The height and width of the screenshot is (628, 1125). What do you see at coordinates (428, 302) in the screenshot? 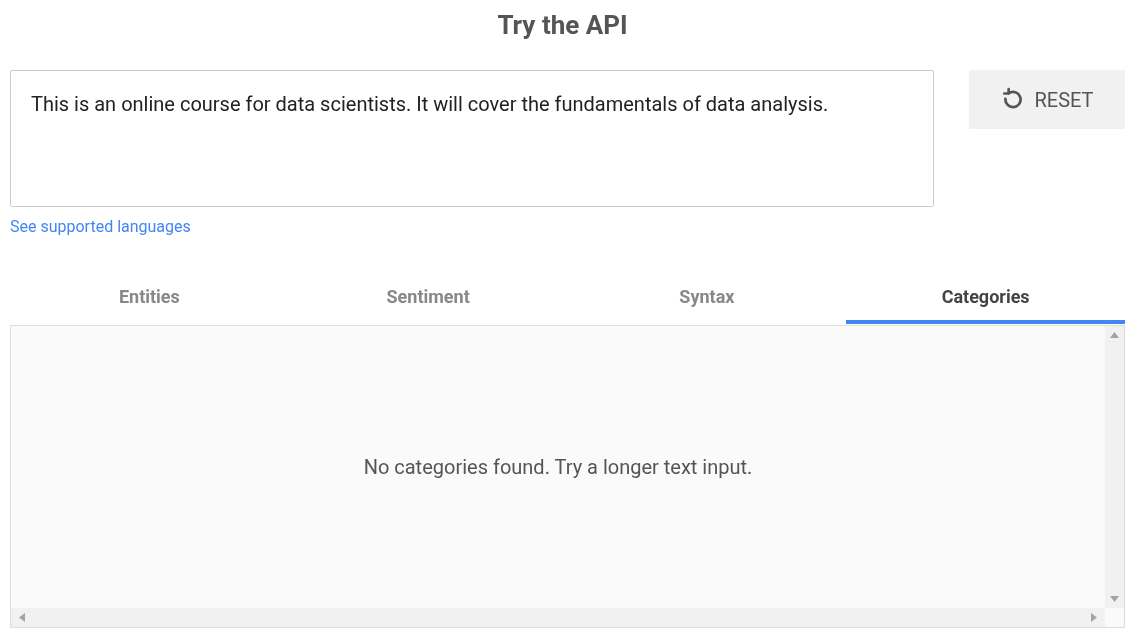
I see `tab: Sentiment` at bounding box center [428, 302].